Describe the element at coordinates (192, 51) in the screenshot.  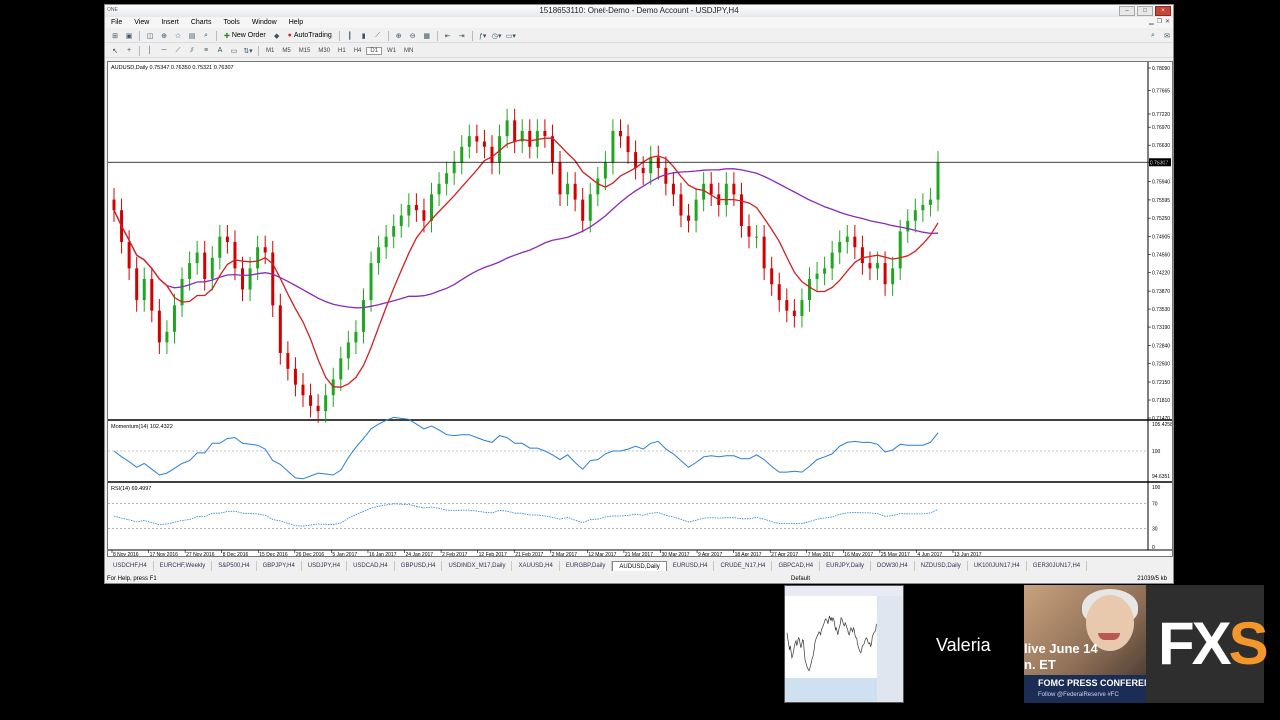
I see `channel-icon: ⫽` at that location.